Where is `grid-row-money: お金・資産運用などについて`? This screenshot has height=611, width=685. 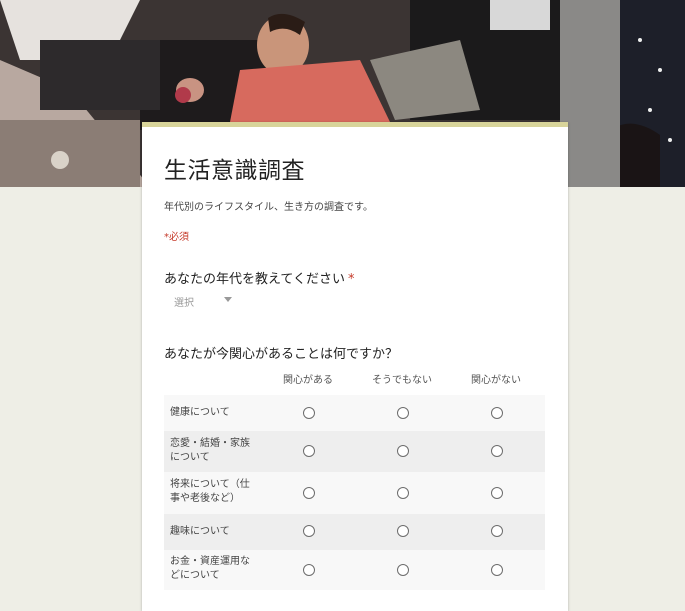
grid-row-money: お金・資産運用などについて is located at coordinates (354, 570).